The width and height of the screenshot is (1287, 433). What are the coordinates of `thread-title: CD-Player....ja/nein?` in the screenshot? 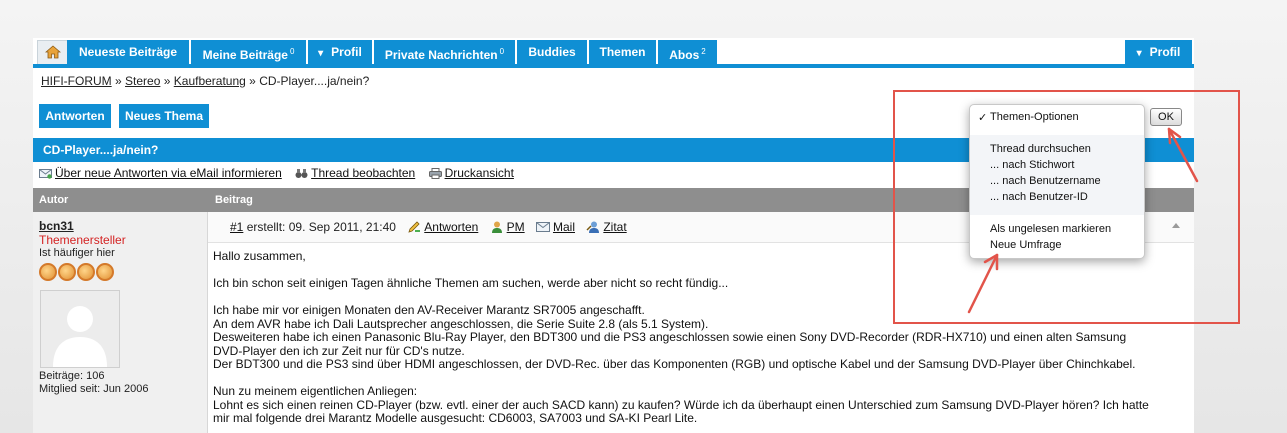 It's located at (101, 150).